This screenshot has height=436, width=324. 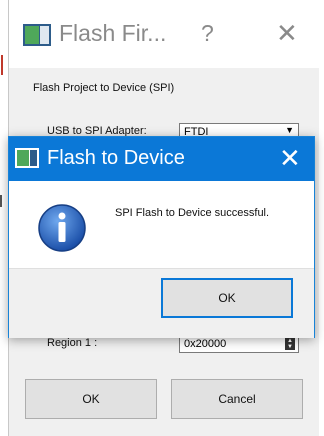 What do you see at coordinates (227, 298) in the screenshot?
I see `dialog-ok-button: OK` at bounding box center [227, 298].